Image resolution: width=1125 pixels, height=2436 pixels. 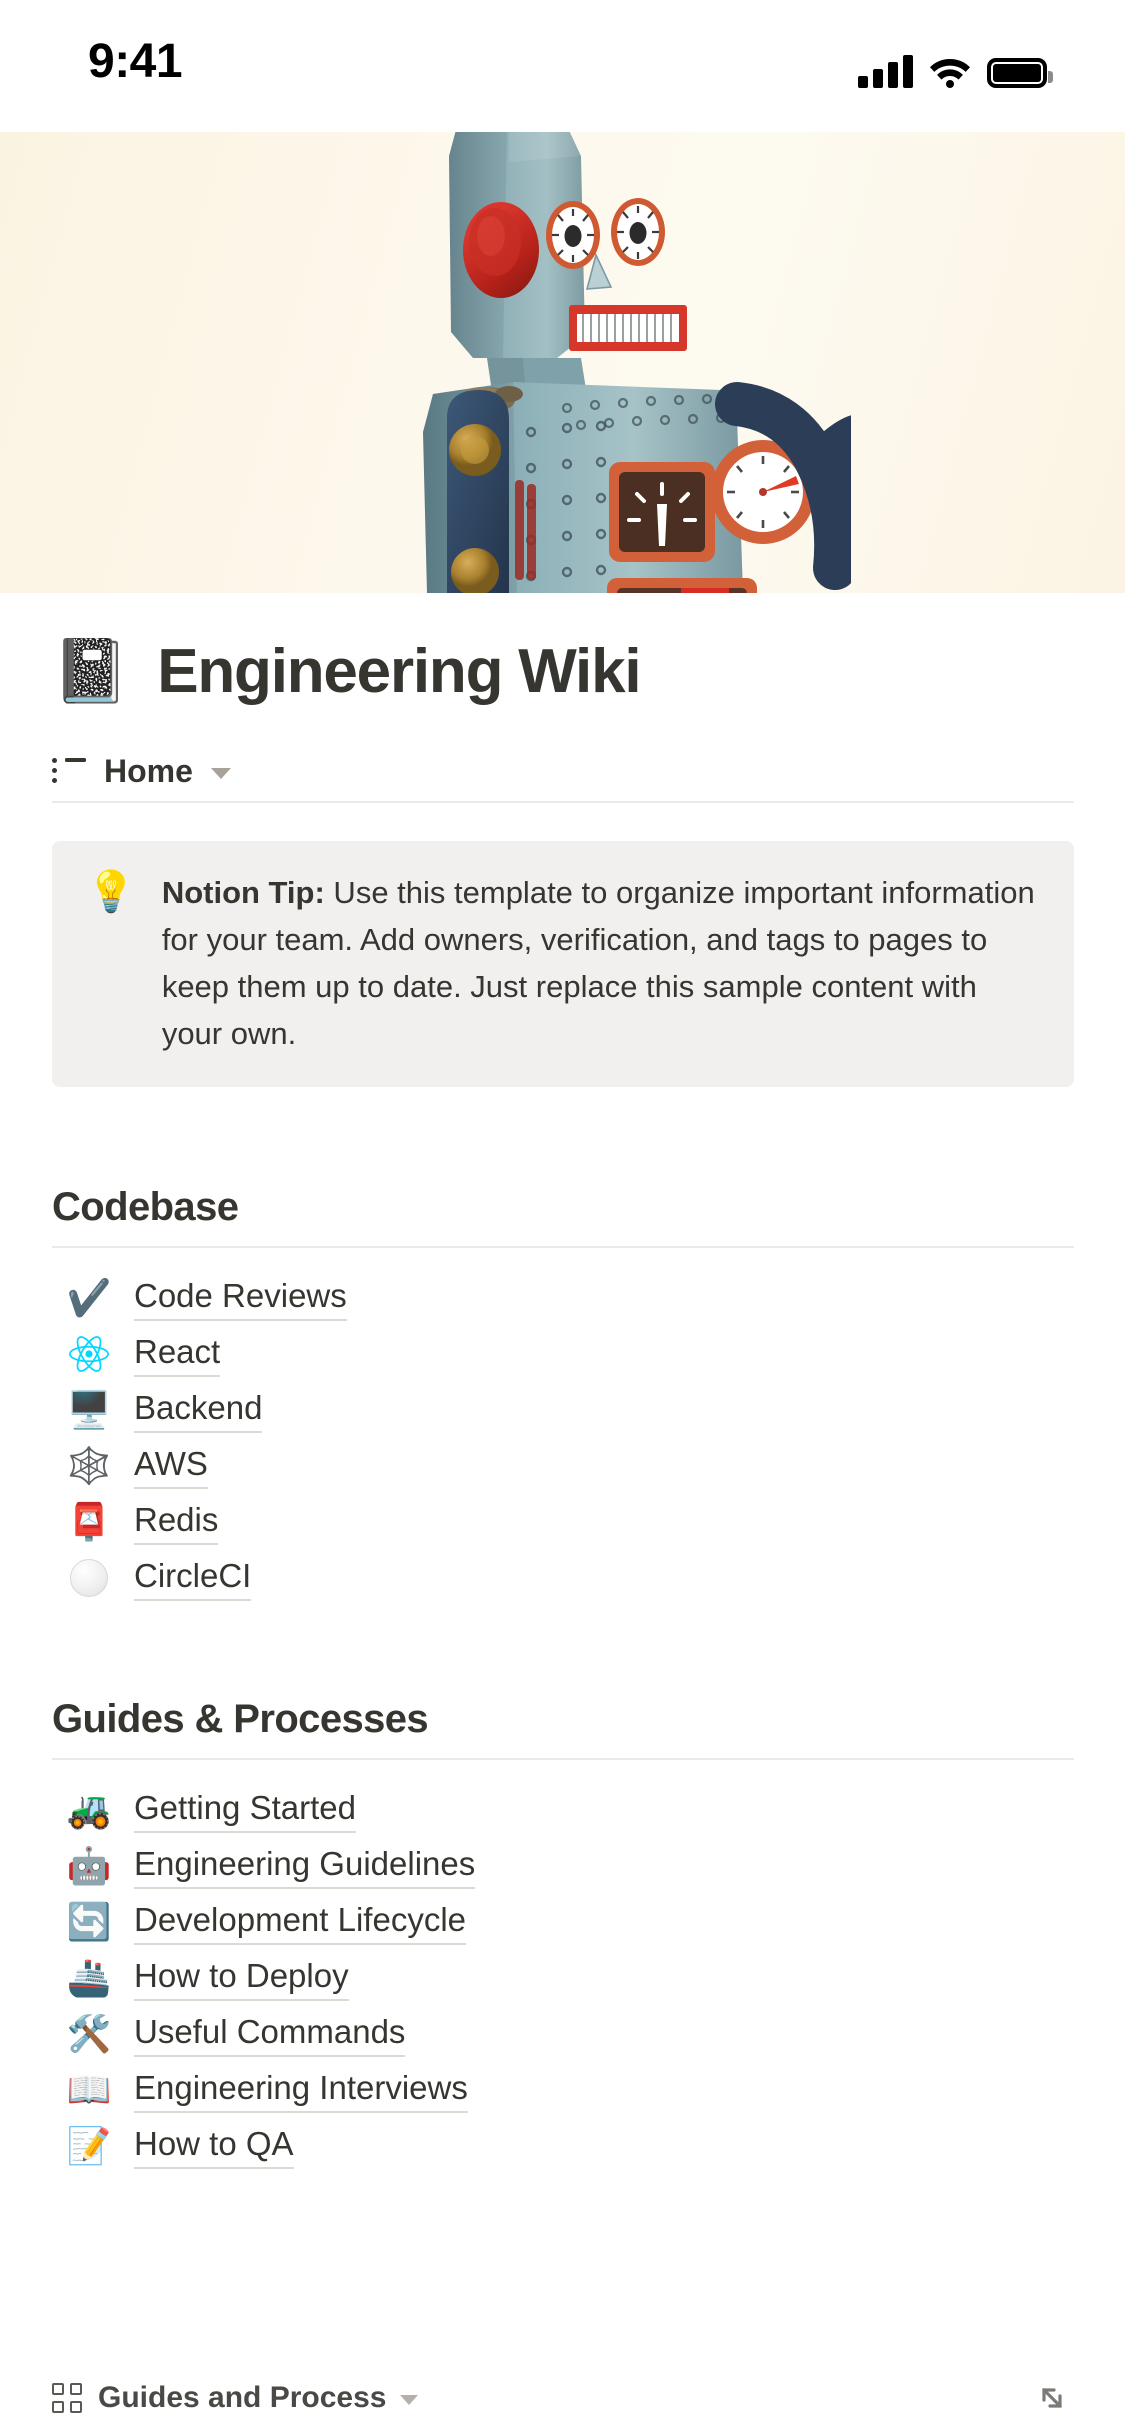 I want to click on page-link-label: React, so click(x=177, y=1354).